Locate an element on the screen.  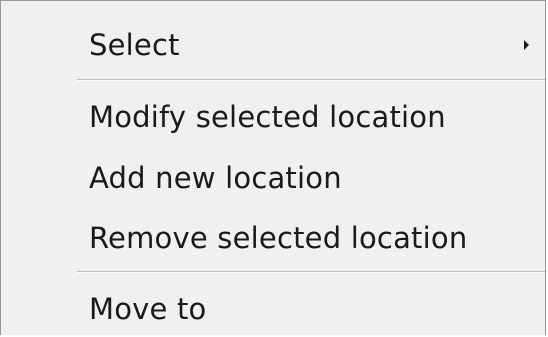
menu-item-label: Modify selected location is located at coordinates (267, 117).